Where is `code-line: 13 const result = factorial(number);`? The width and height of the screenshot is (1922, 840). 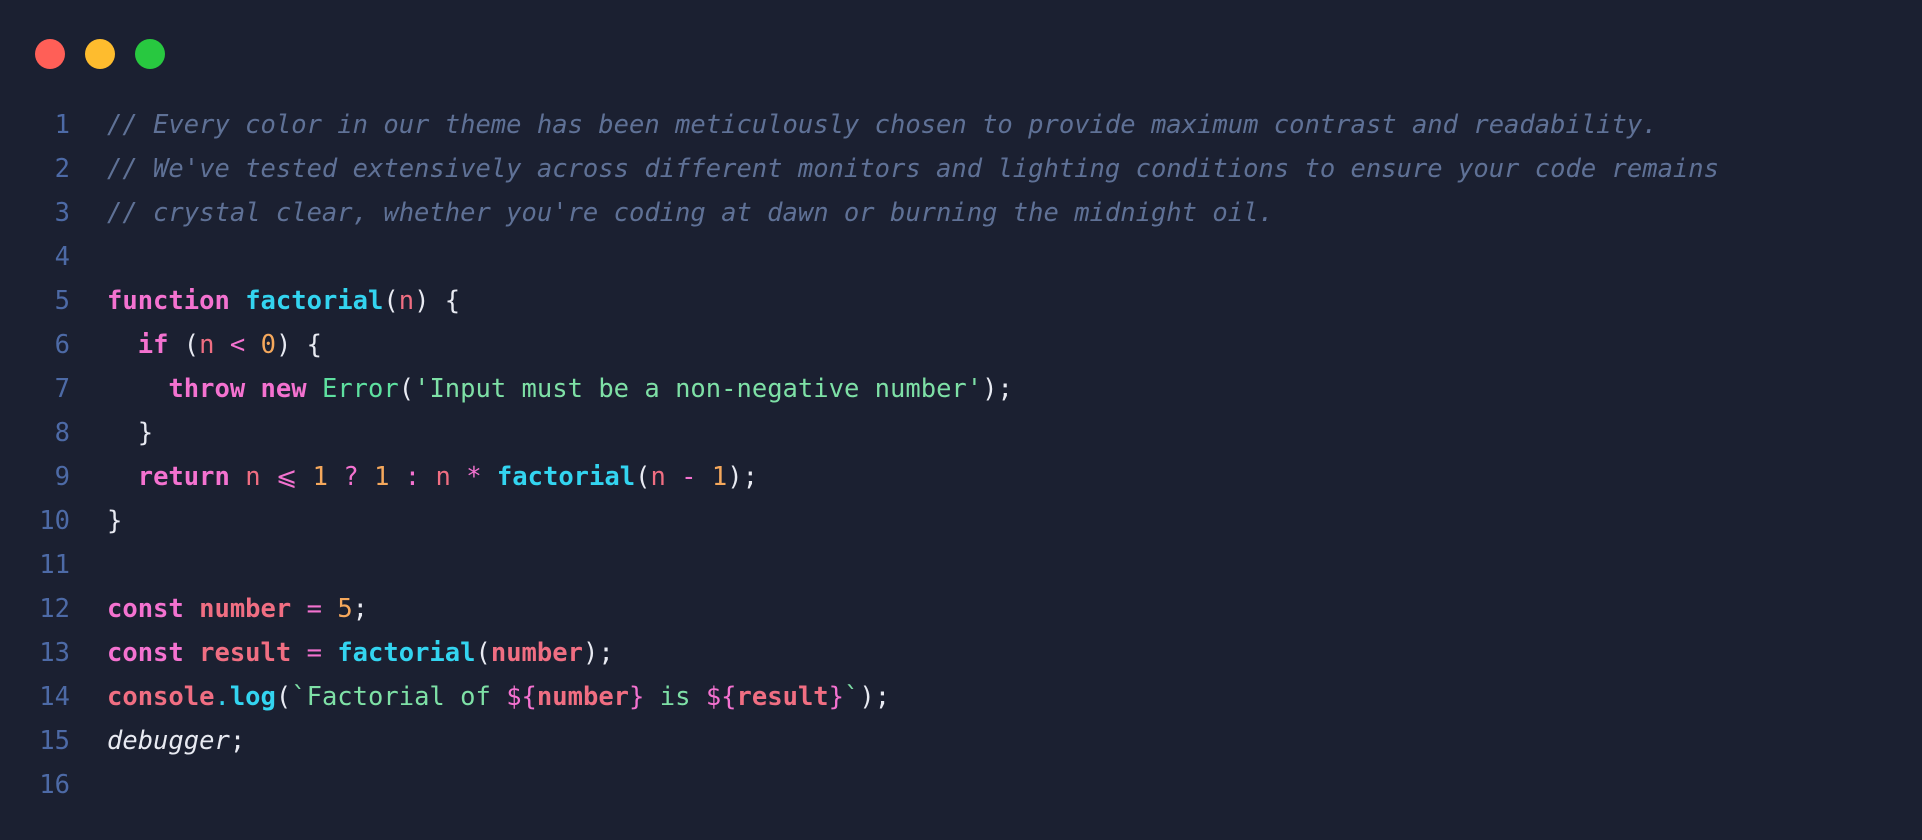 code-line: 13 const result = factorial(number); is located at coordinates (961, 653).